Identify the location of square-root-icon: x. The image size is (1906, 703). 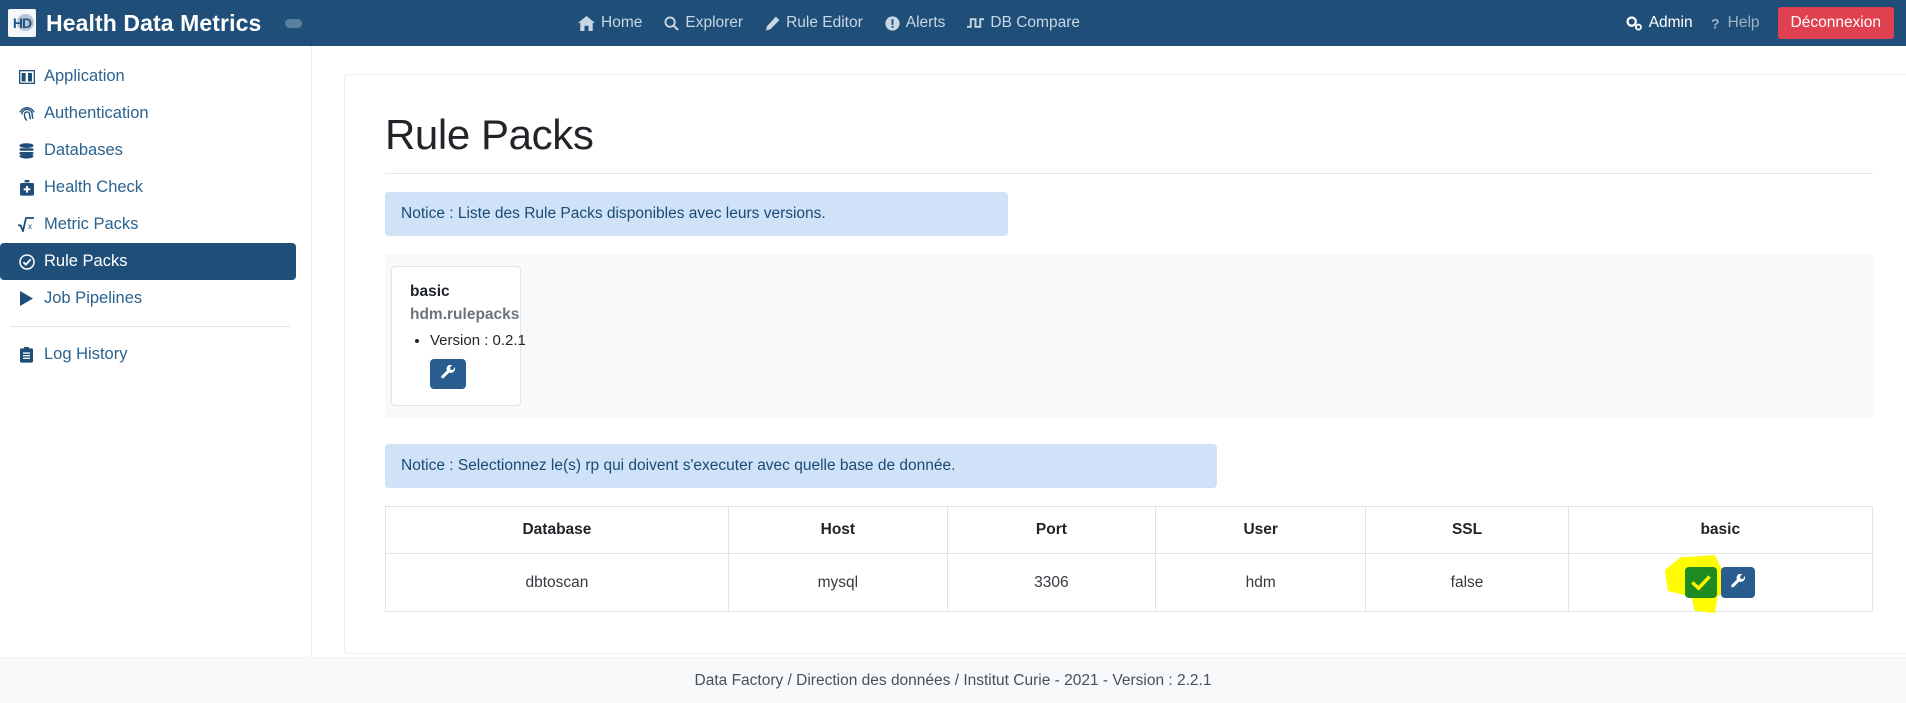
(26, 224).